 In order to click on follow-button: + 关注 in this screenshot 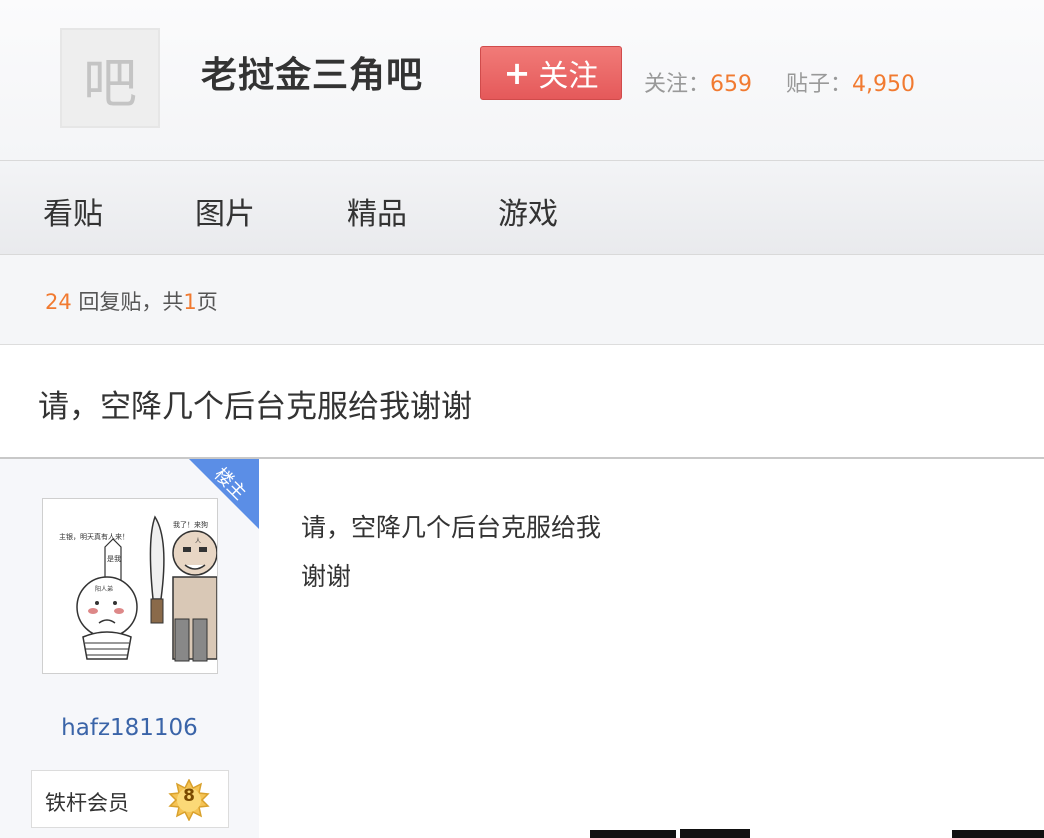, I will do `click(551, 73)`.